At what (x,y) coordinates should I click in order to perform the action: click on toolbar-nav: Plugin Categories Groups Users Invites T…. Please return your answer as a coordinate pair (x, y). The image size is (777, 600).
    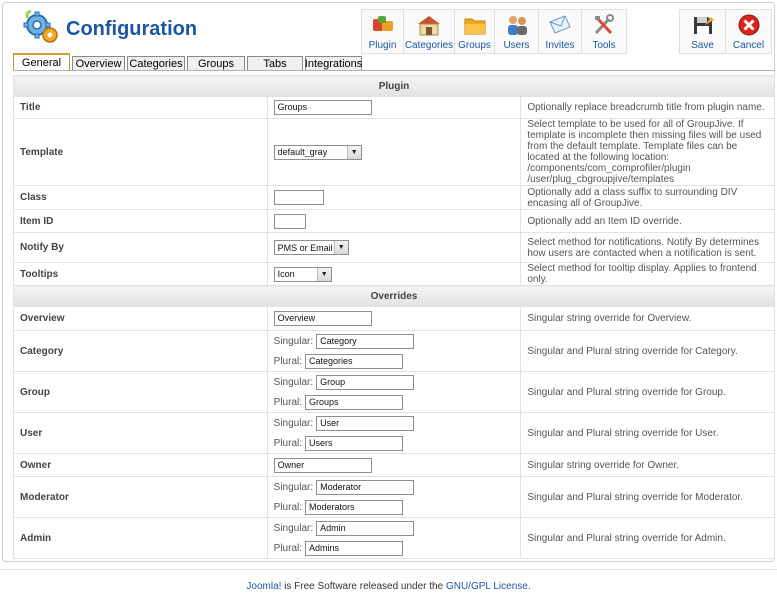
    Looking at the image, I should click on (494, 31).